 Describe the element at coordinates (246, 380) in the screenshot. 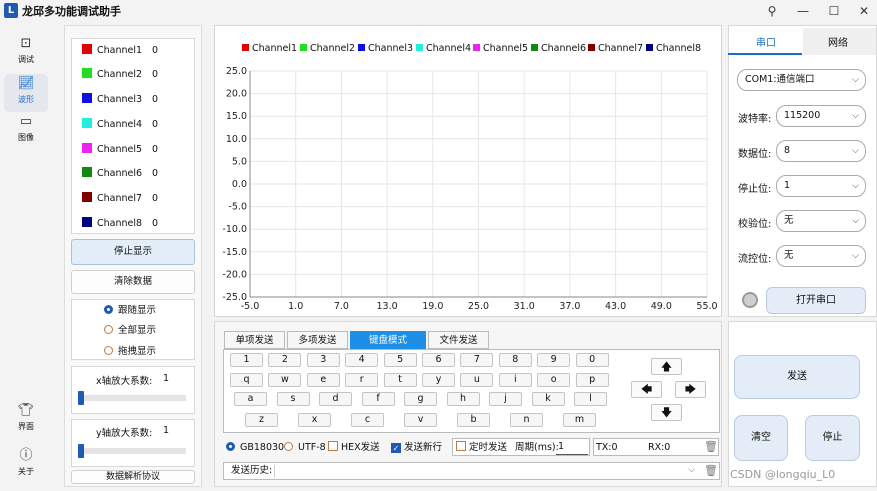

I see `key-q: q` at that location.